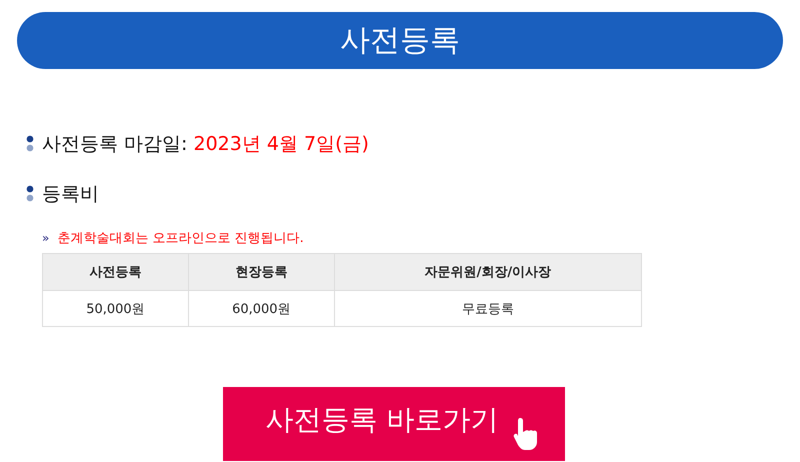 This screenshot has height=462, width=800. What do you see at coordinates (400, 40) in the screenshot?
I see `page-title: 사전등록` at bounding box center [400, 40].